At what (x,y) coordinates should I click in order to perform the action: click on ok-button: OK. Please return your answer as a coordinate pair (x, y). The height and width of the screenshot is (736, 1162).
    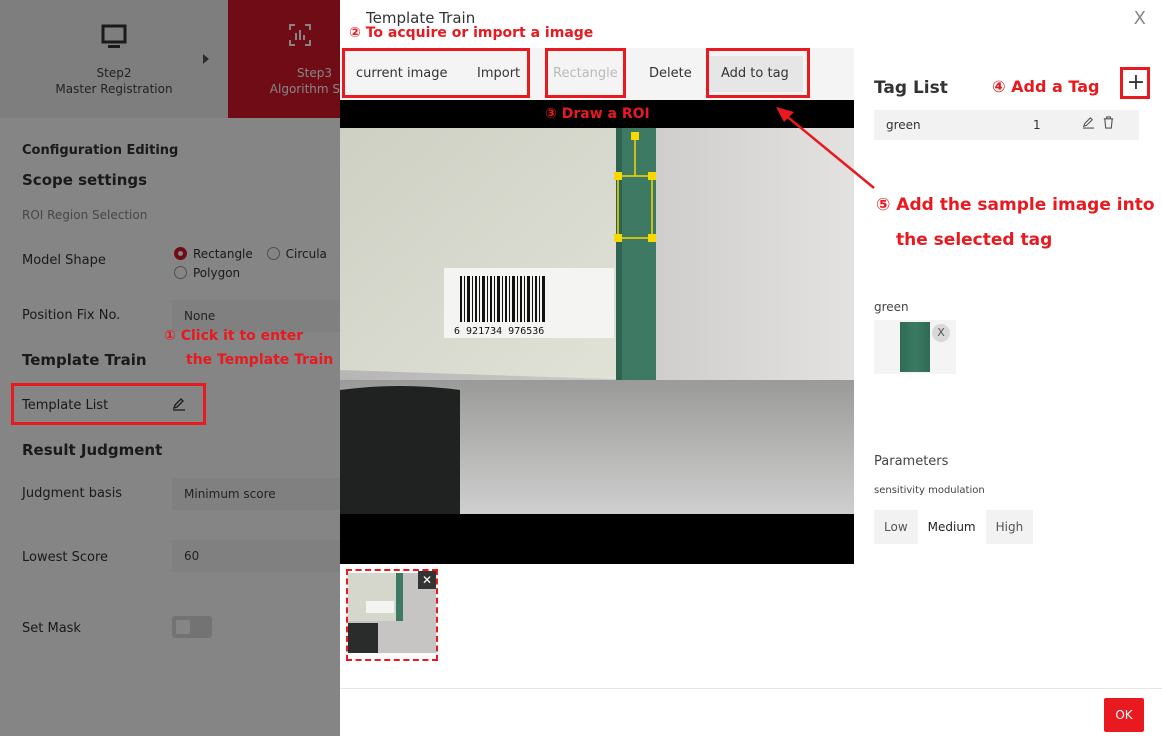
    Looking at the image, I should click on (1124, 715).